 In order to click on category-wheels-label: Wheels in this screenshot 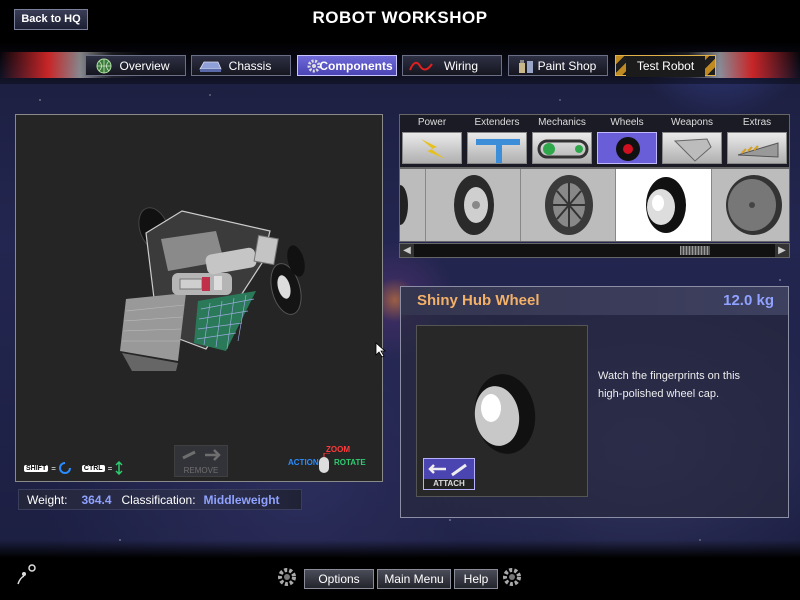, I will do `click(627, 122)`.